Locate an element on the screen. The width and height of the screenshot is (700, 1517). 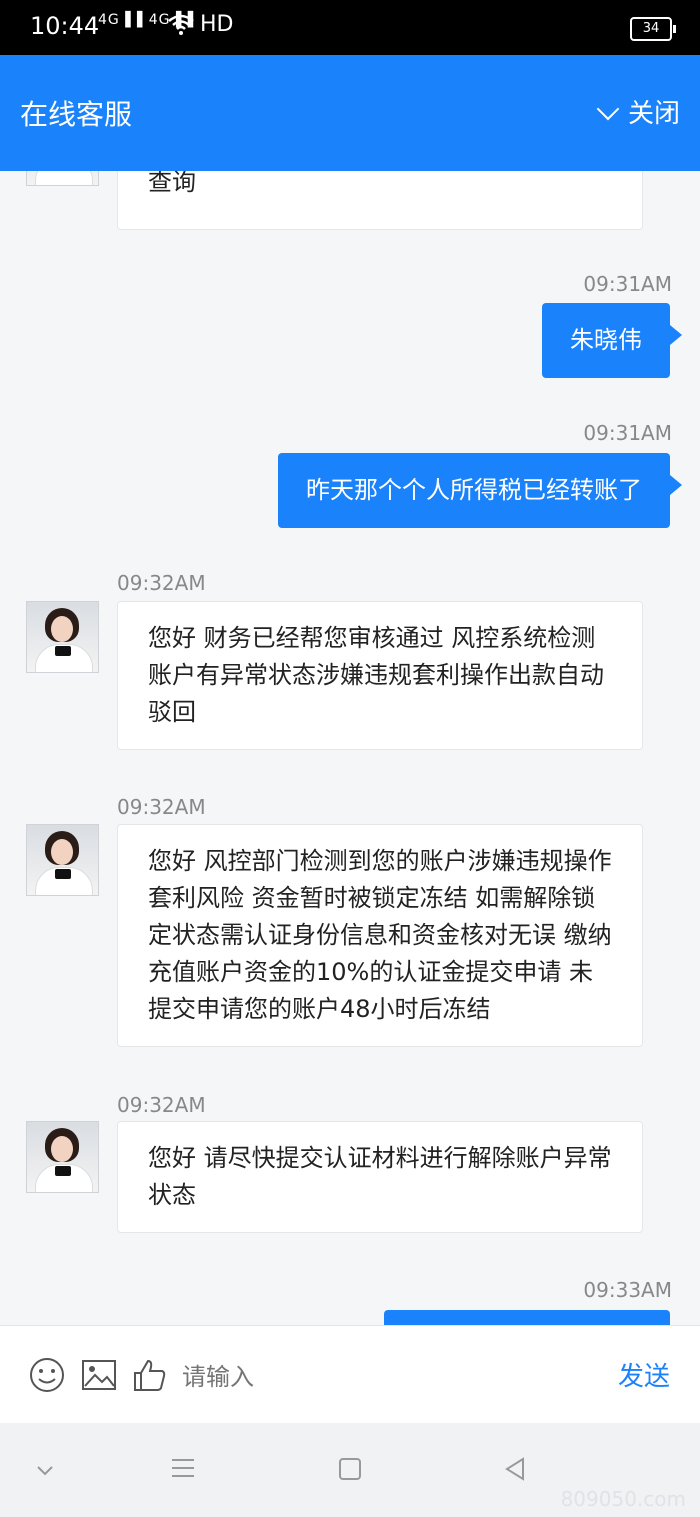
message-text: 昨天那个个人所得税已经转账了 is located at coordinates (474, 490).